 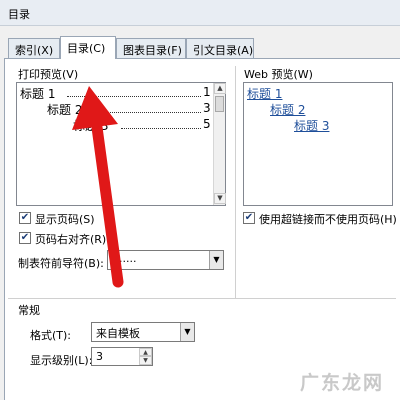 I want to click on title-bar: 目录, so click(x=200, y=13).